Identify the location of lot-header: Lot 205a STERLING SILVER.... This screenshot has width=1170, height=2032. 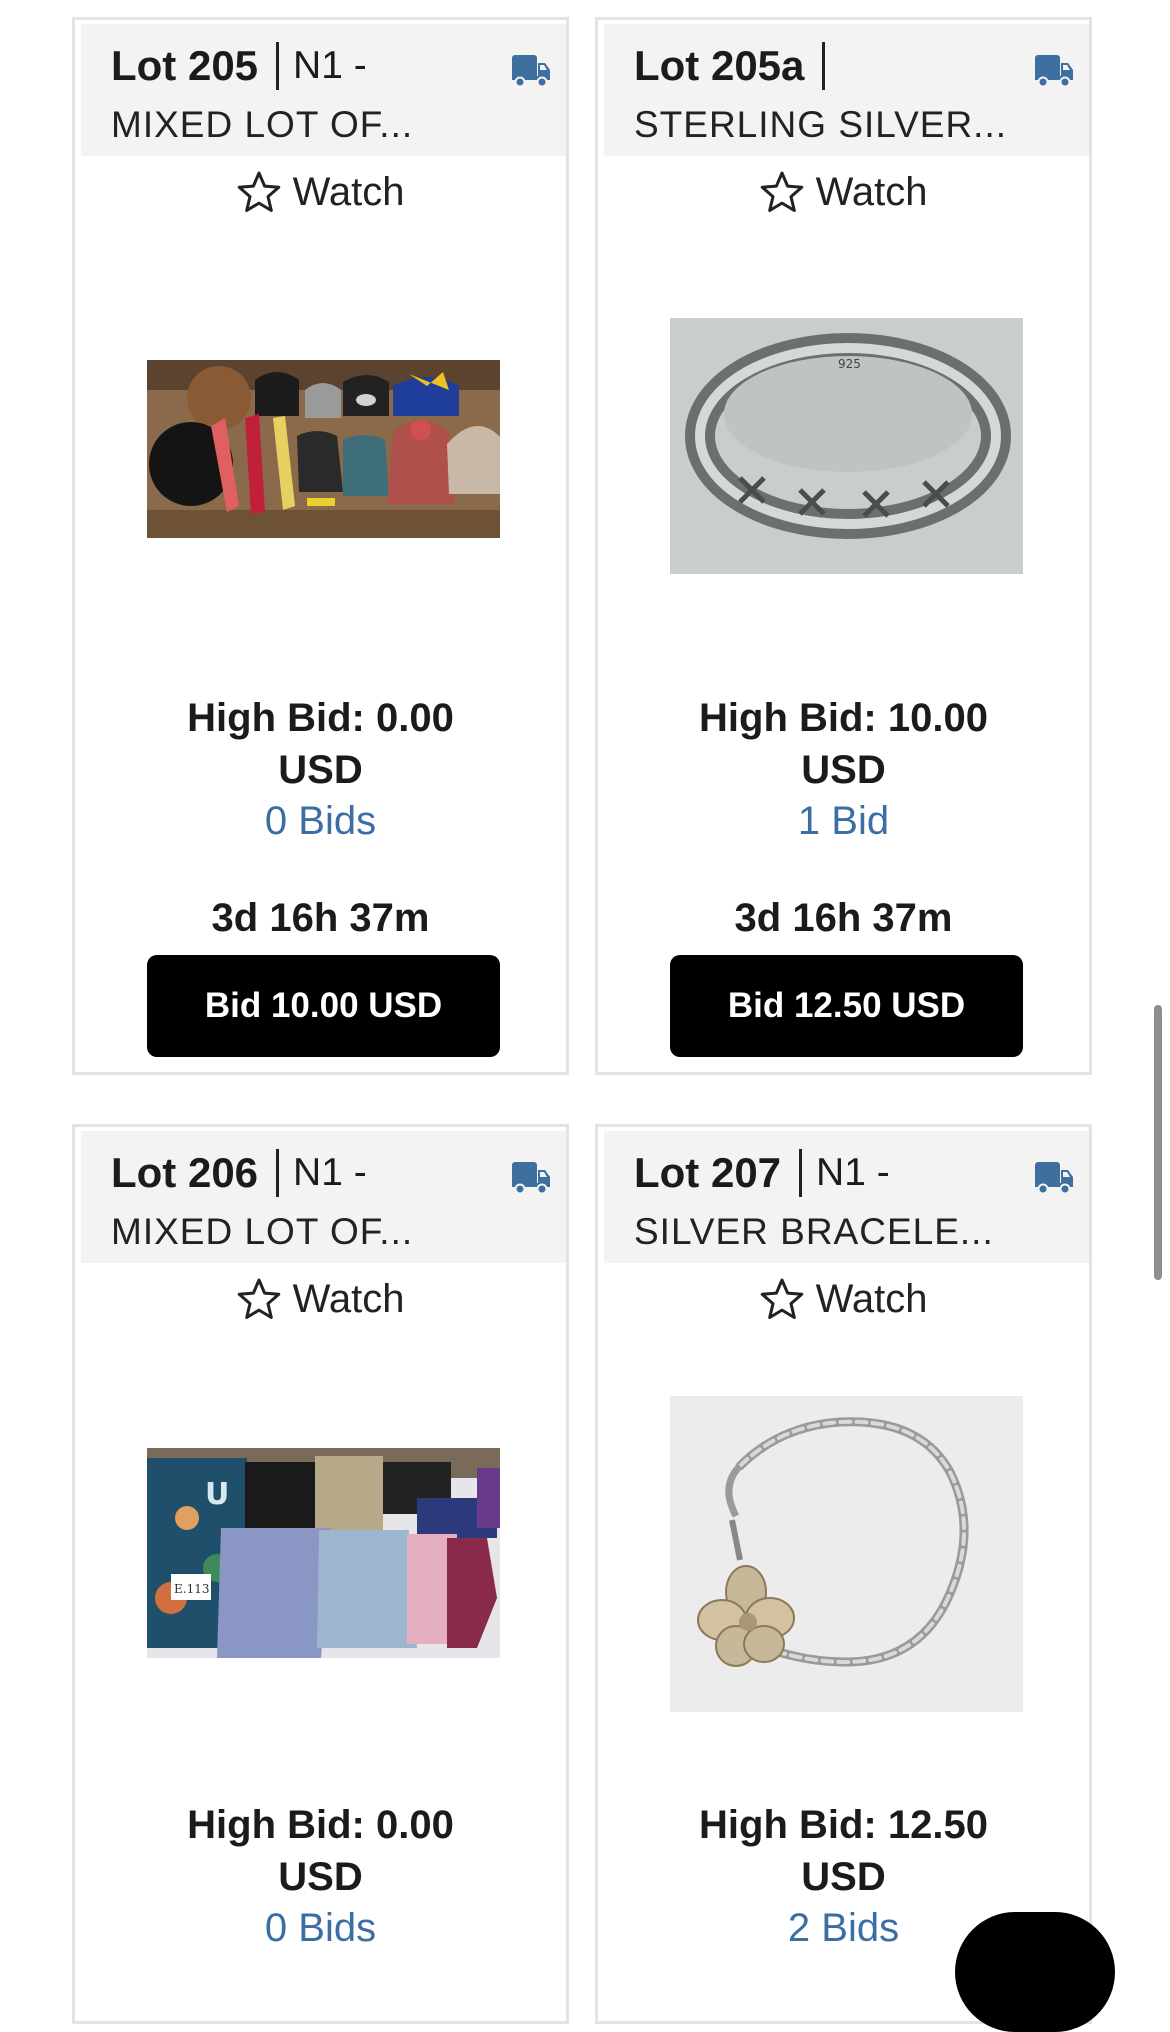
(846, 90).